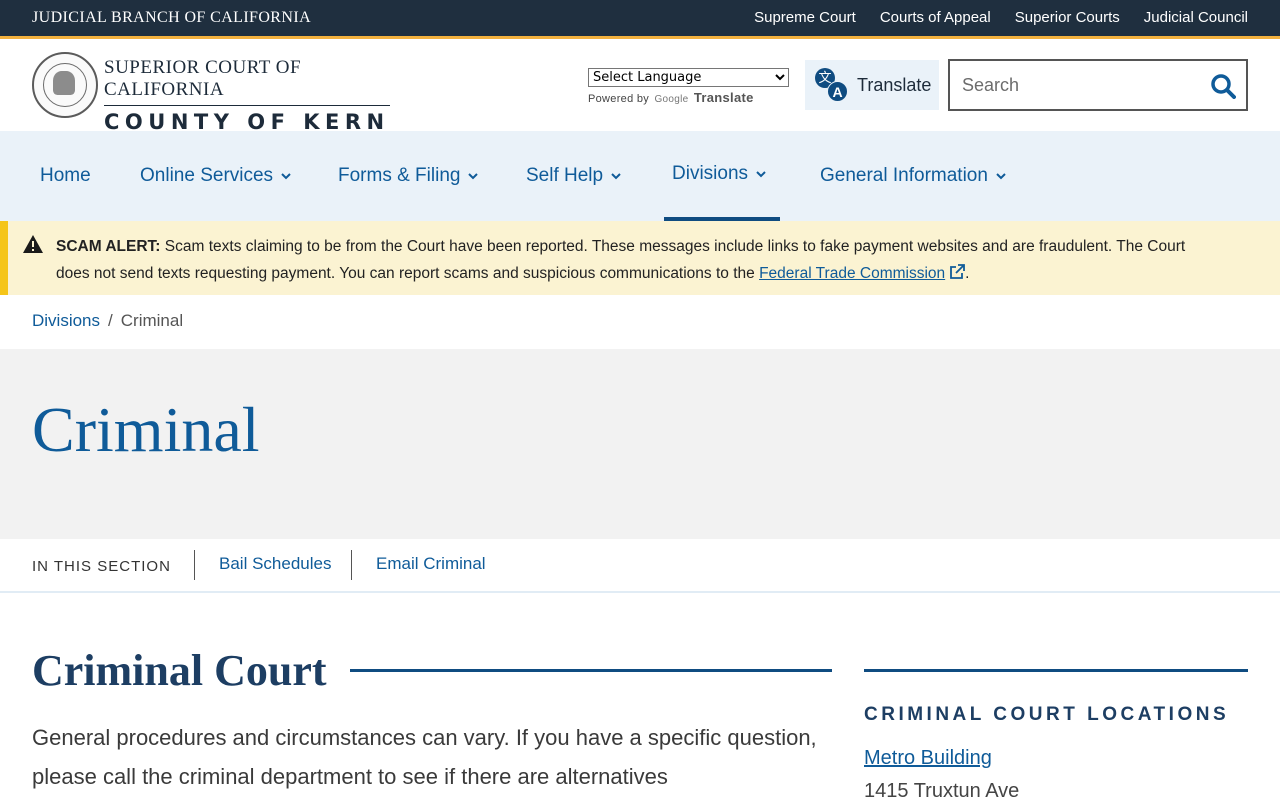 The width and height of the screenshot is (1280, 803). I want to click on court-seal-logo, so click(65, 85).